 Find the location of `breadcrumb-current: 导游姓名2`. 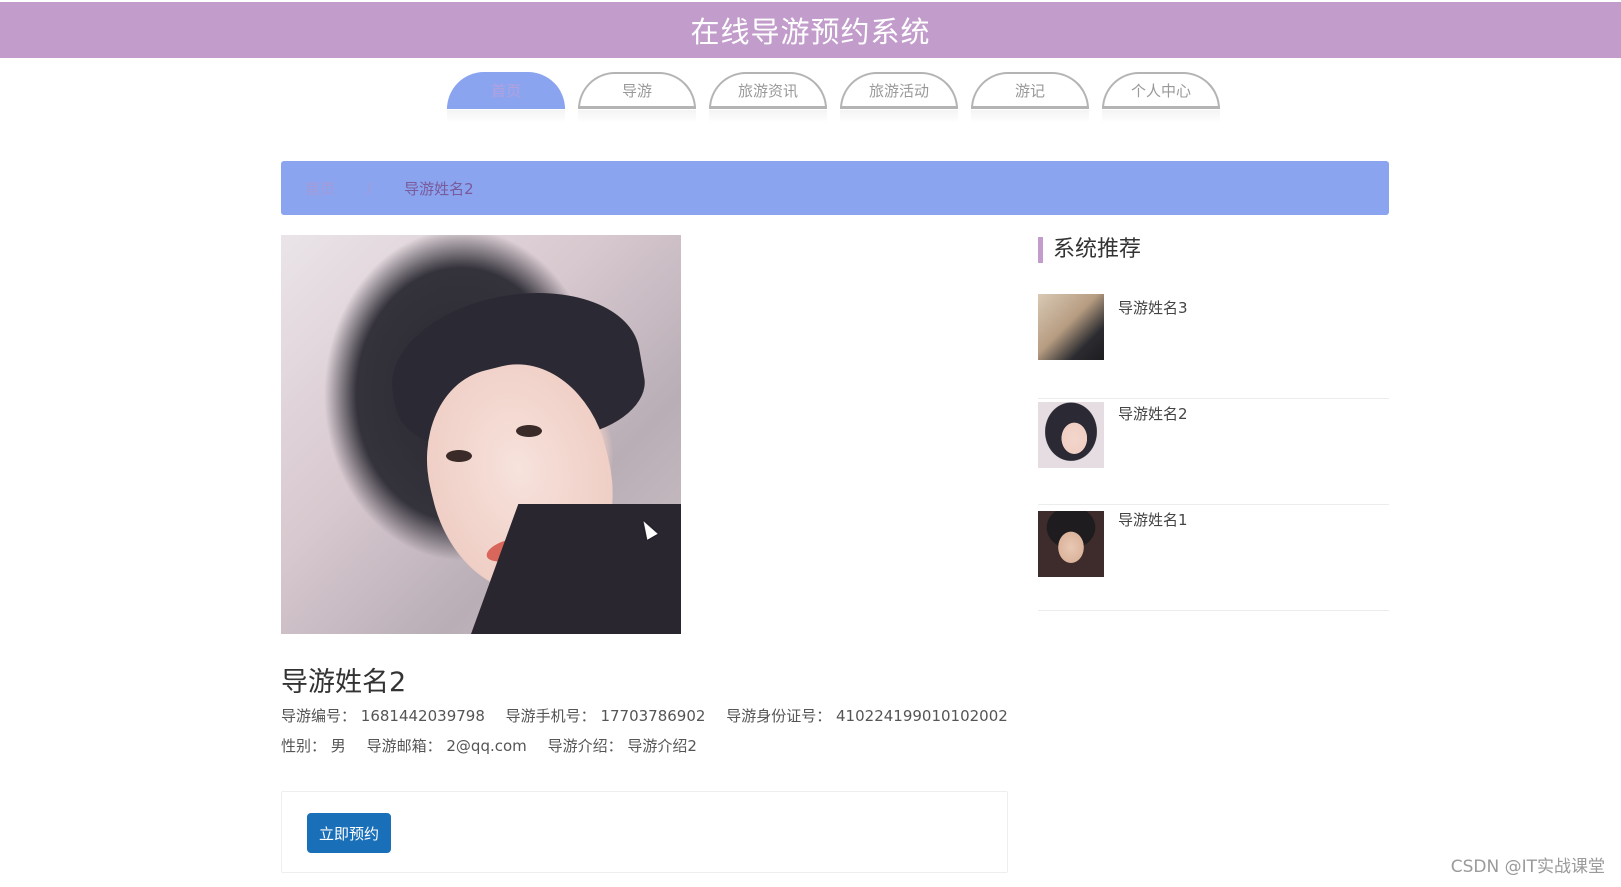

breadcrumb-current: 导游姓名2 is located at coordinates (439, 188).